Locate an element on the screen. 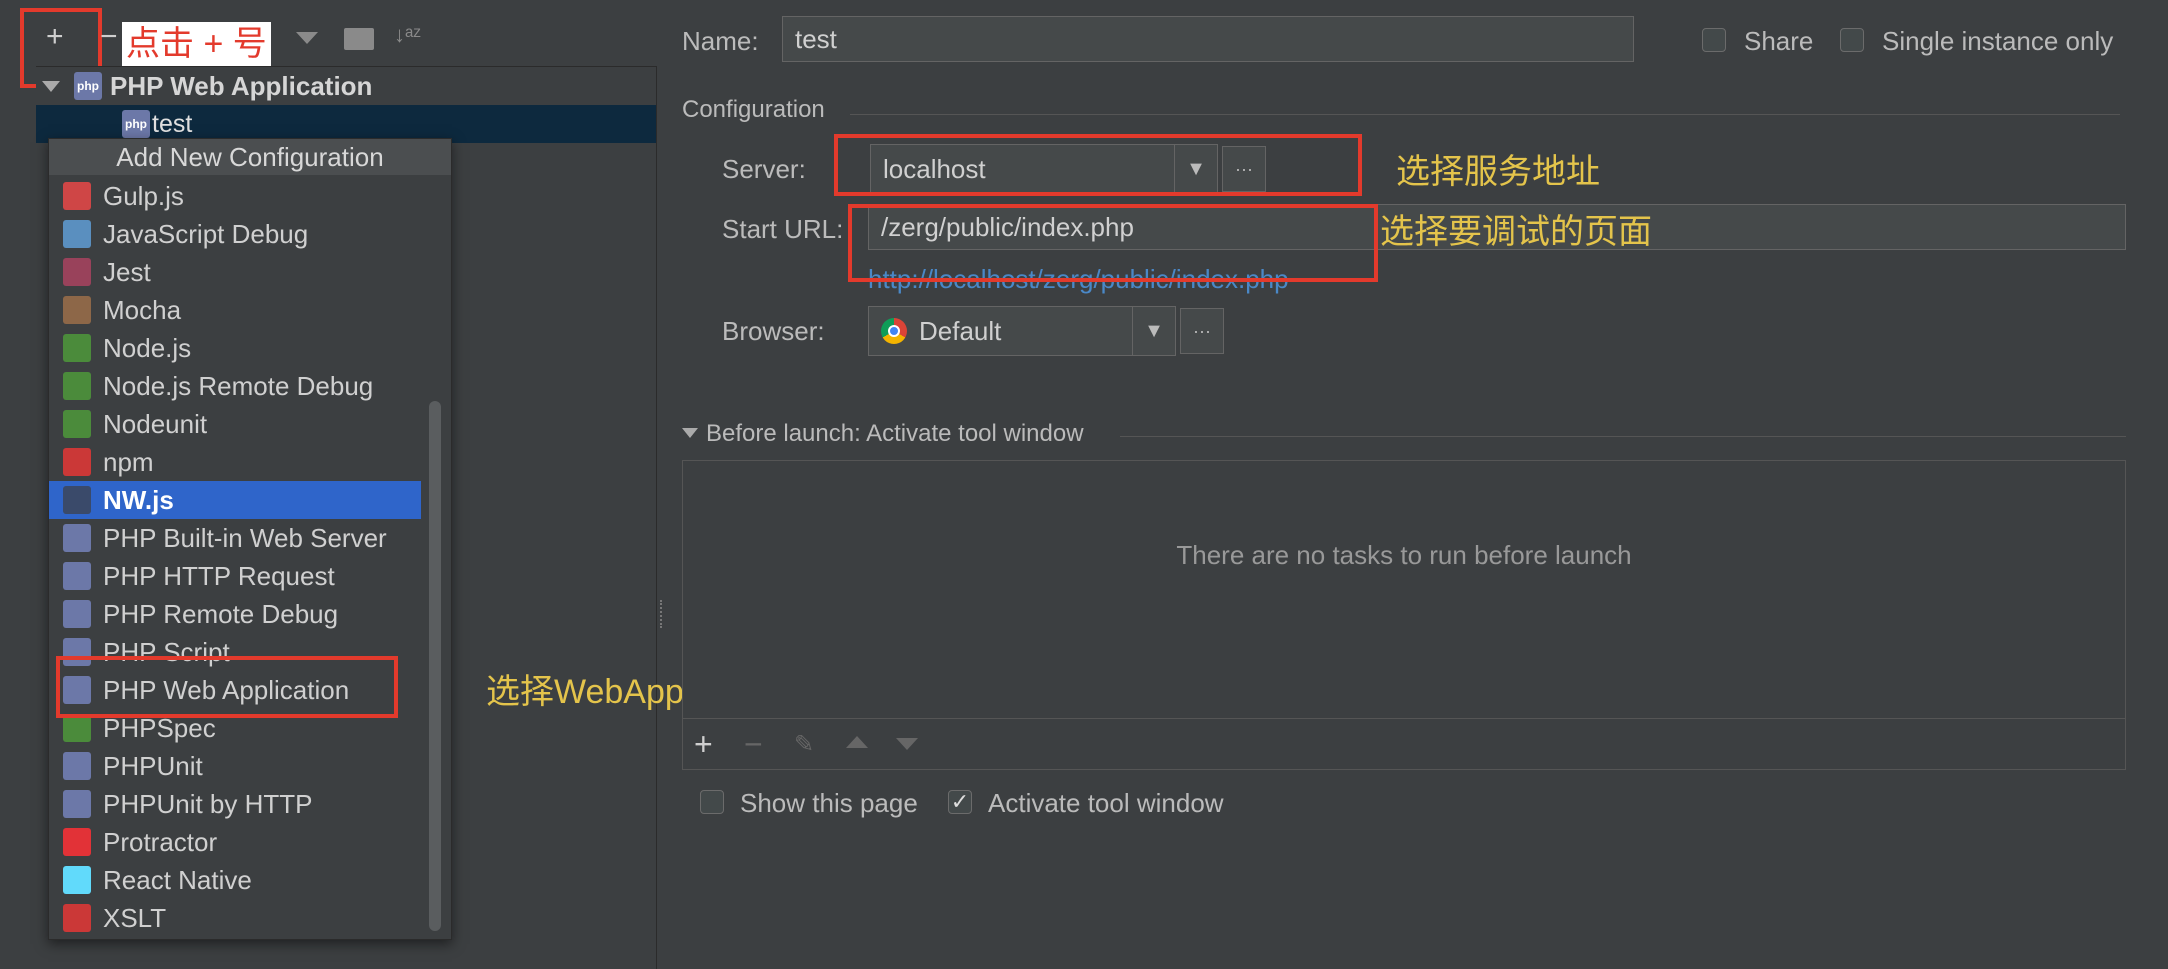 The image size is (2168, 969). js-debug-icon is located at coordinates (77, 234).